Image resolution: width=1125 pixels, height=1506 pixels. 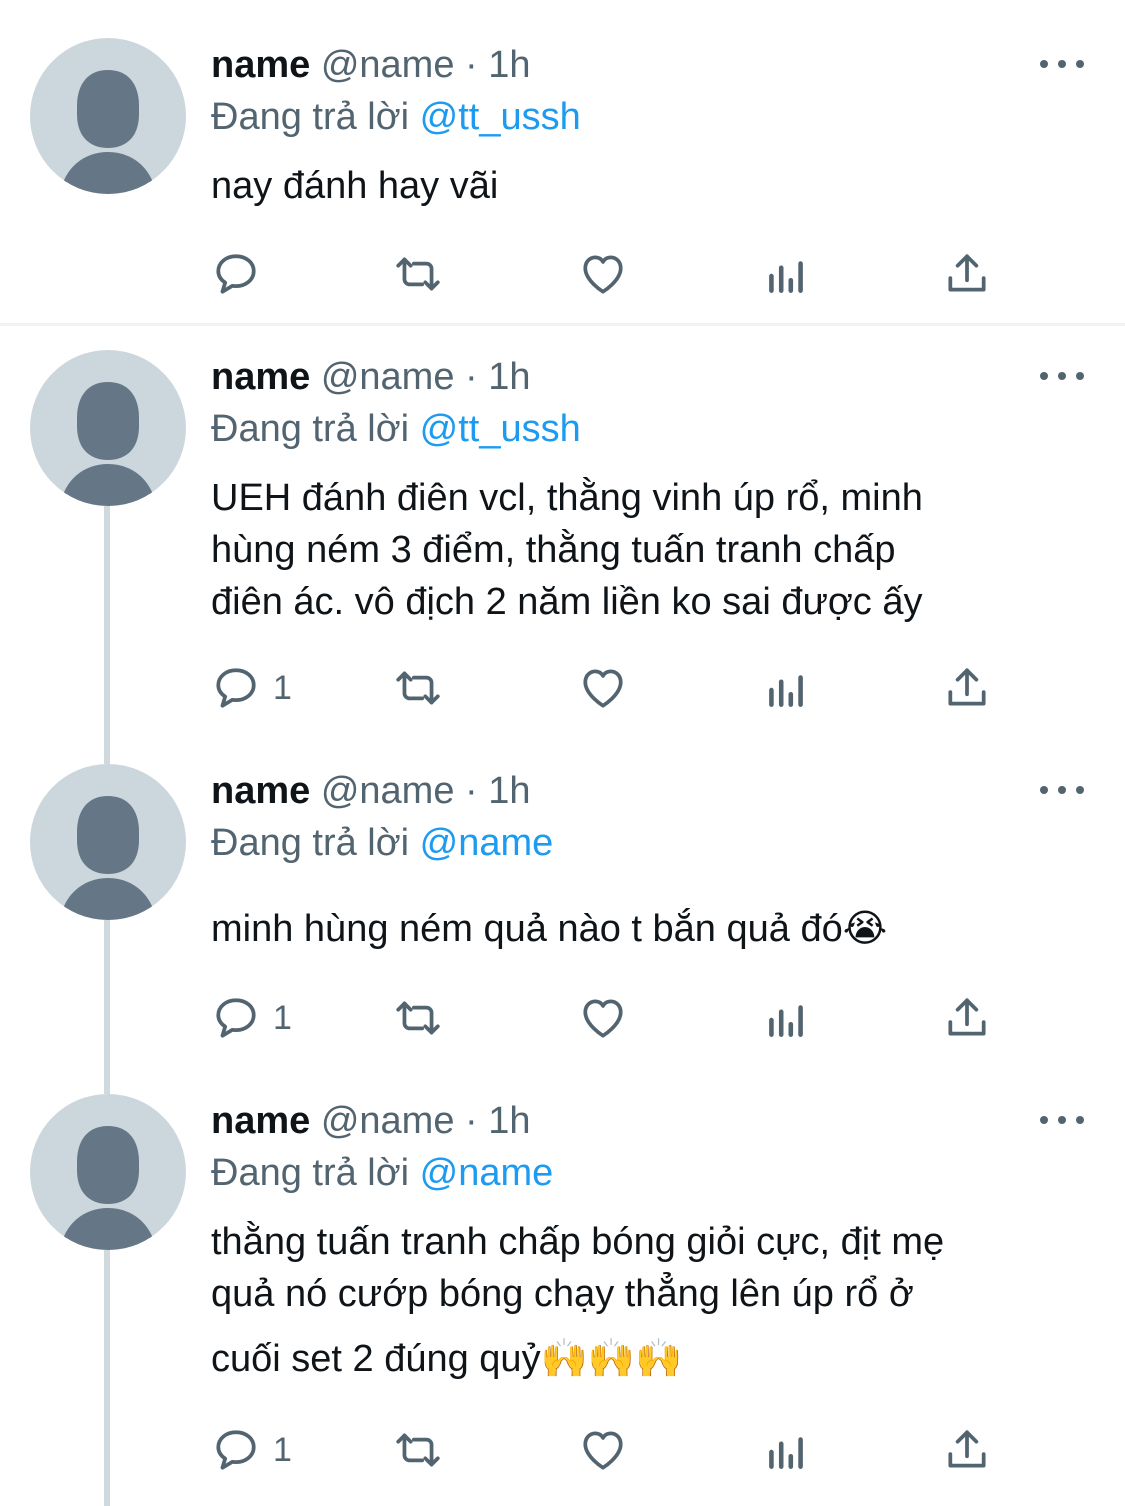 I want to click on tweet-text: nay đánh hay vãi, so click(x=651, y=186).